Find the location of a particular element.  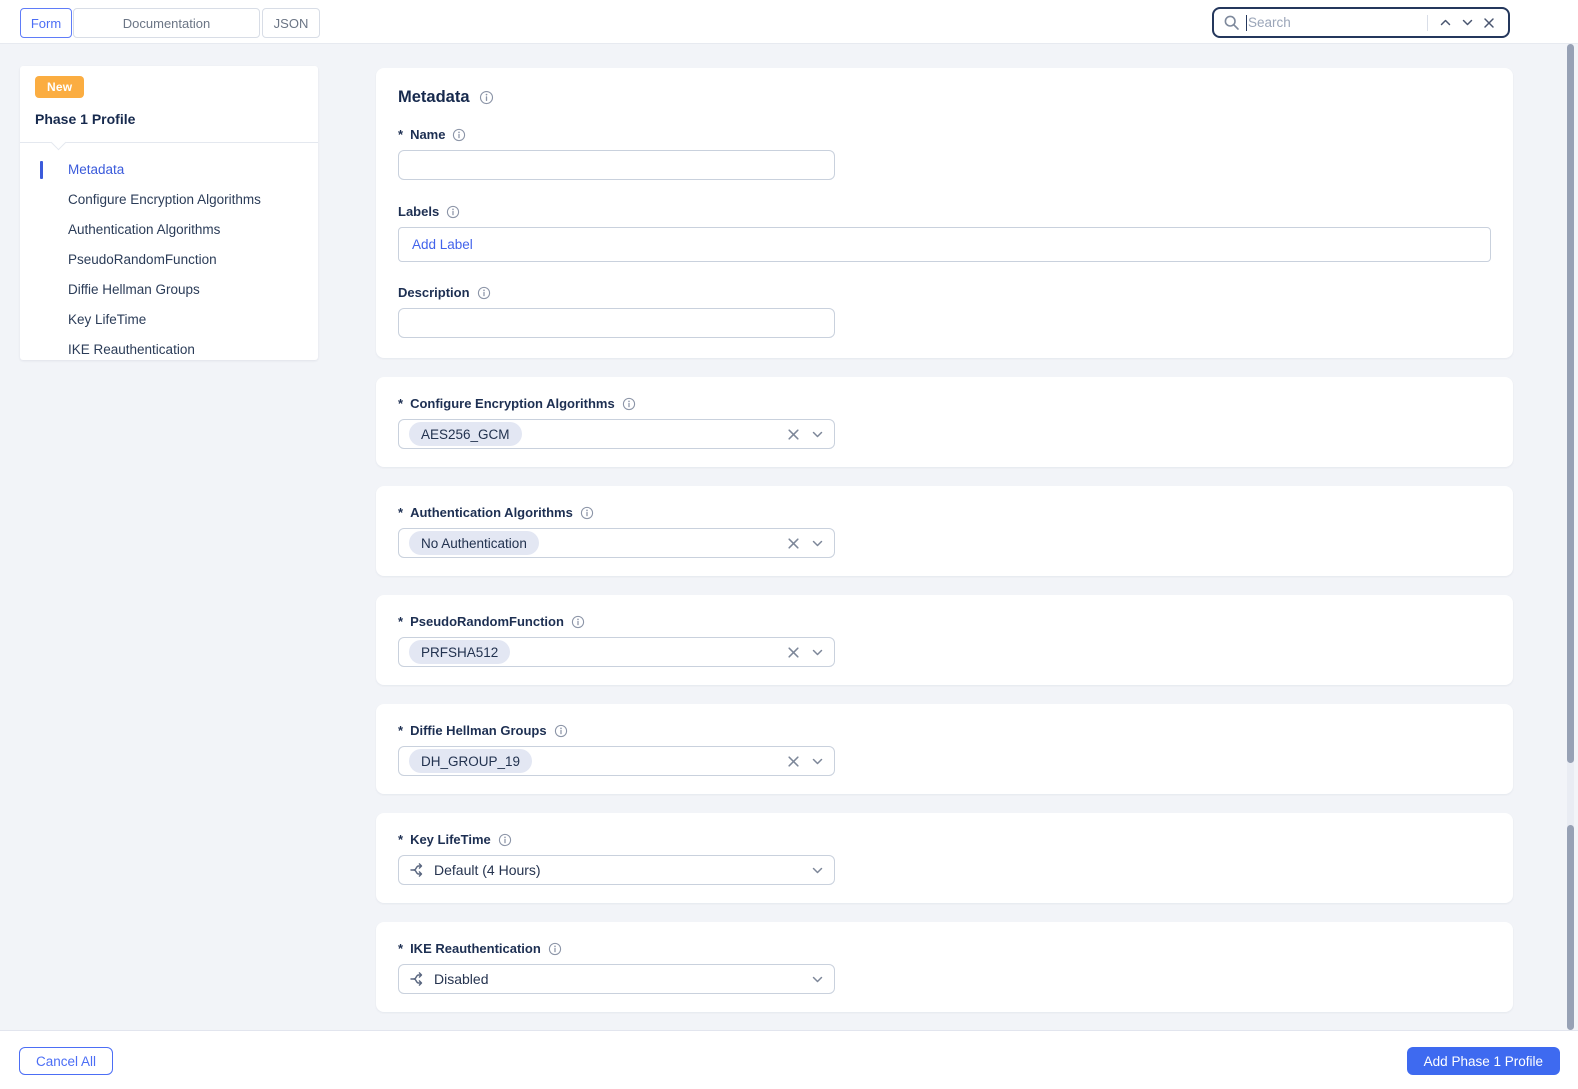

add-label-button: Add Label is located at coordinates (442, 244).